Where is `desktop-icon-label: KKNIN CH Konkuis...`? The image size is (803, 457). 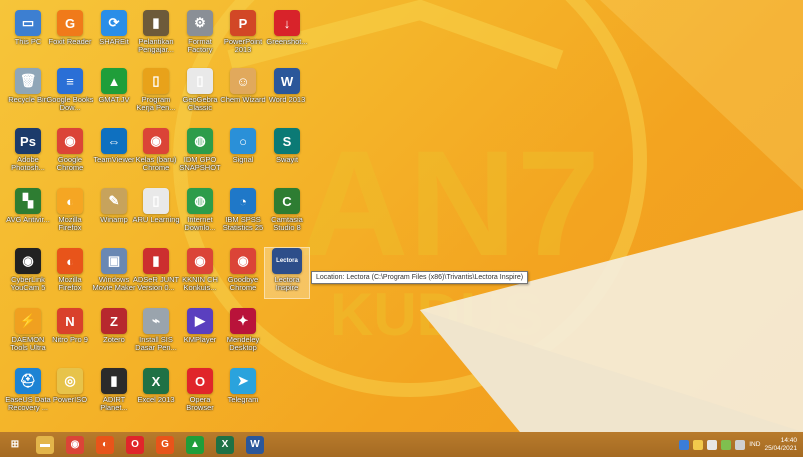
desktop-icon-label: KKNIN CH Konkuis... is located at coordinates (200, 284).